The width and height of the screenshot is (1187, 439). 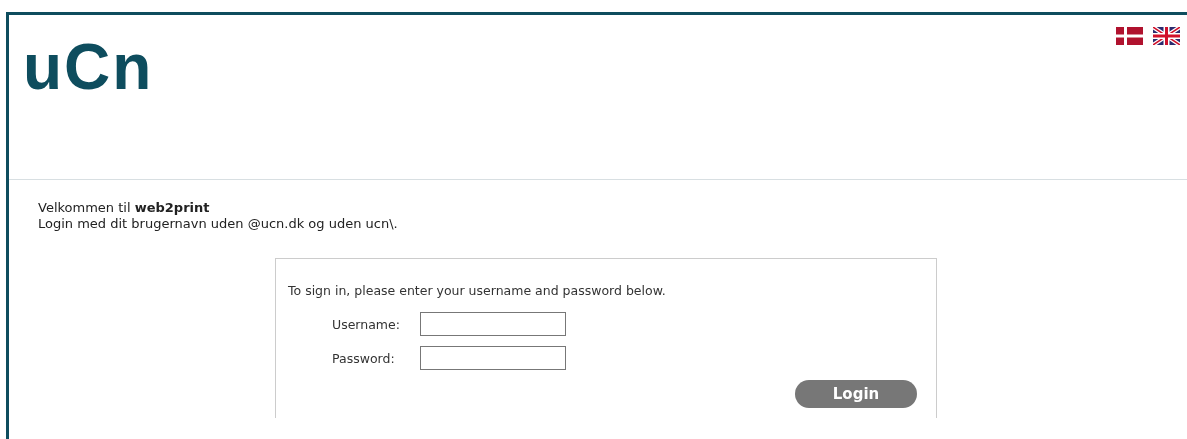 I want to click on danish-flag-icon, so click(x=1129, y=36).